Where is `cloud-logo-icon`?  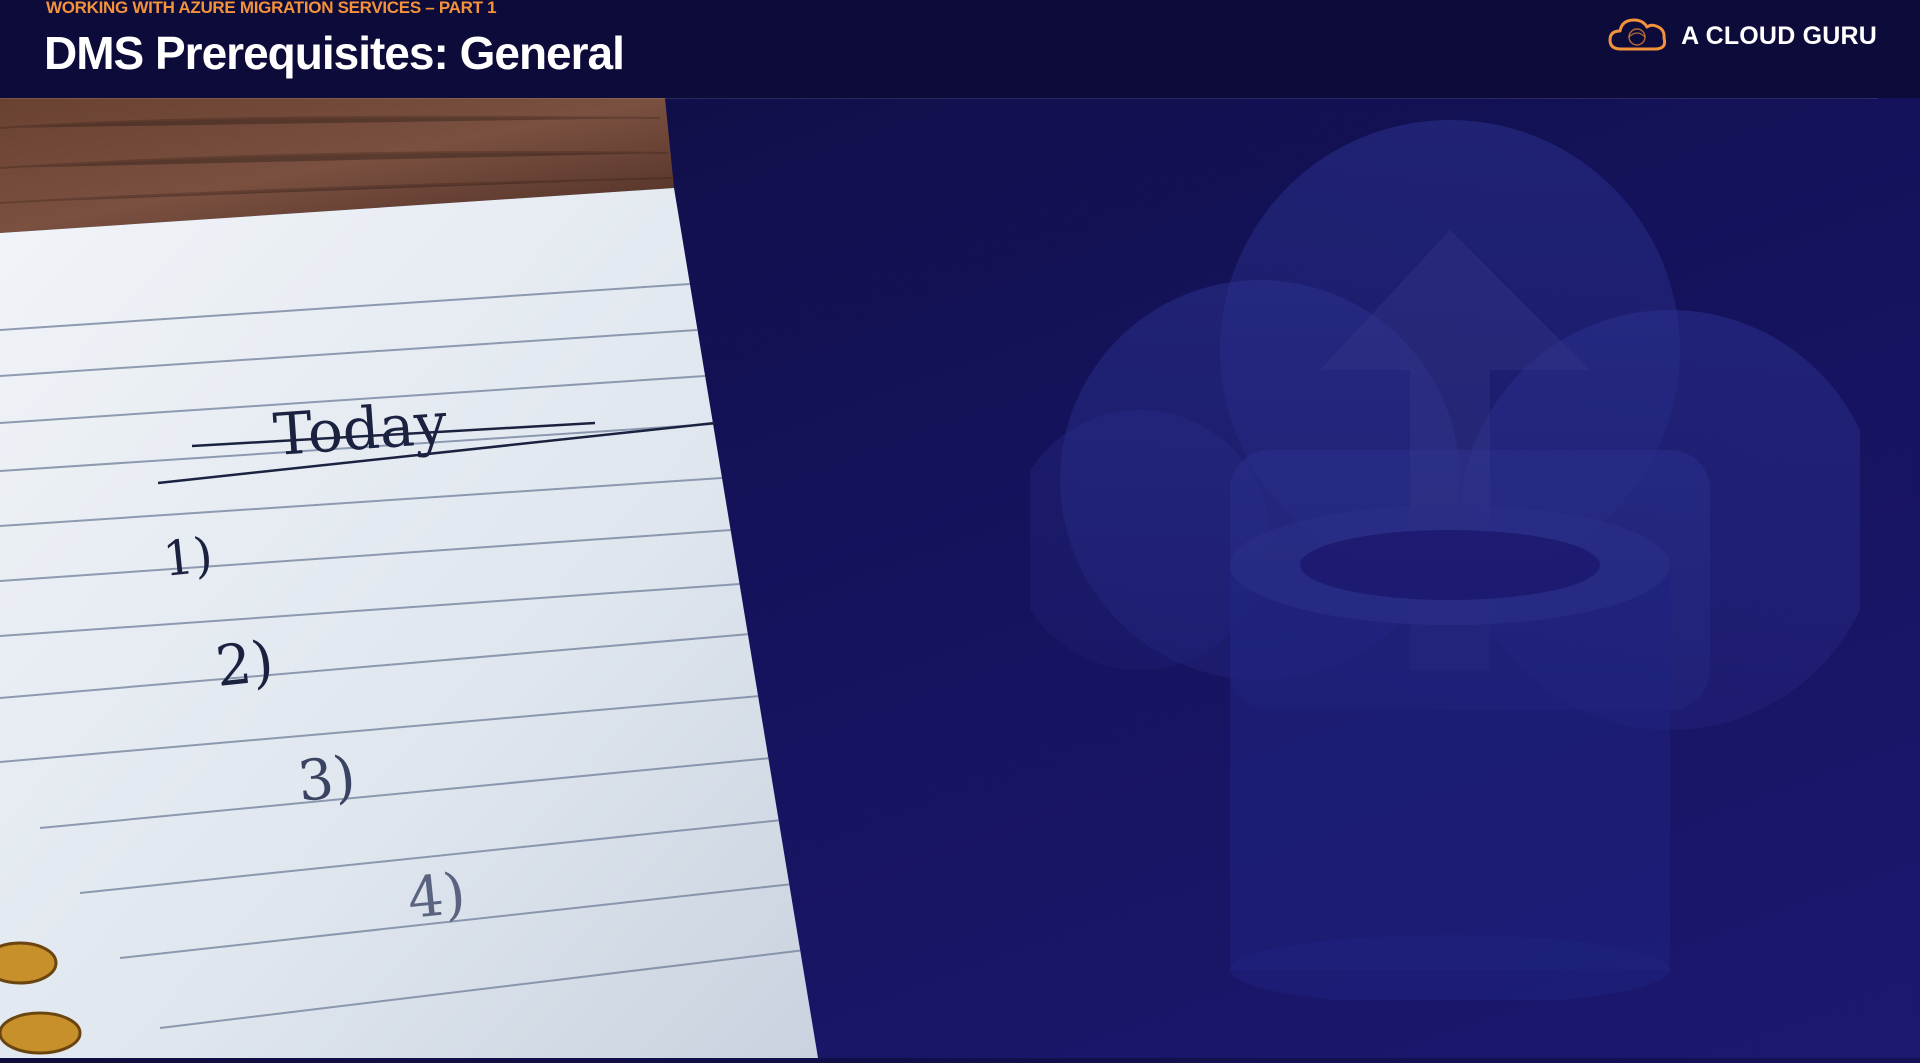 cloud-logo-icon is located at coordinates (1638, 36).